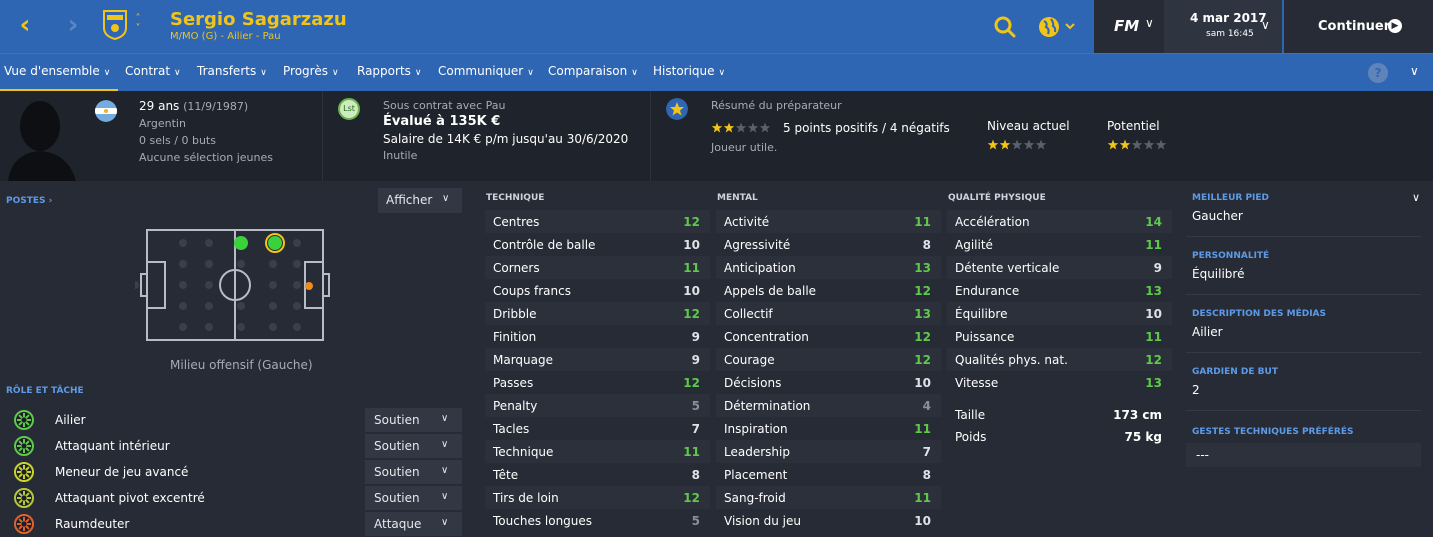  What do you see at coordinates (311, 71) in the screenshot?
I see `tab-progress: Progrès ∨` at bounding box center [311, 71].